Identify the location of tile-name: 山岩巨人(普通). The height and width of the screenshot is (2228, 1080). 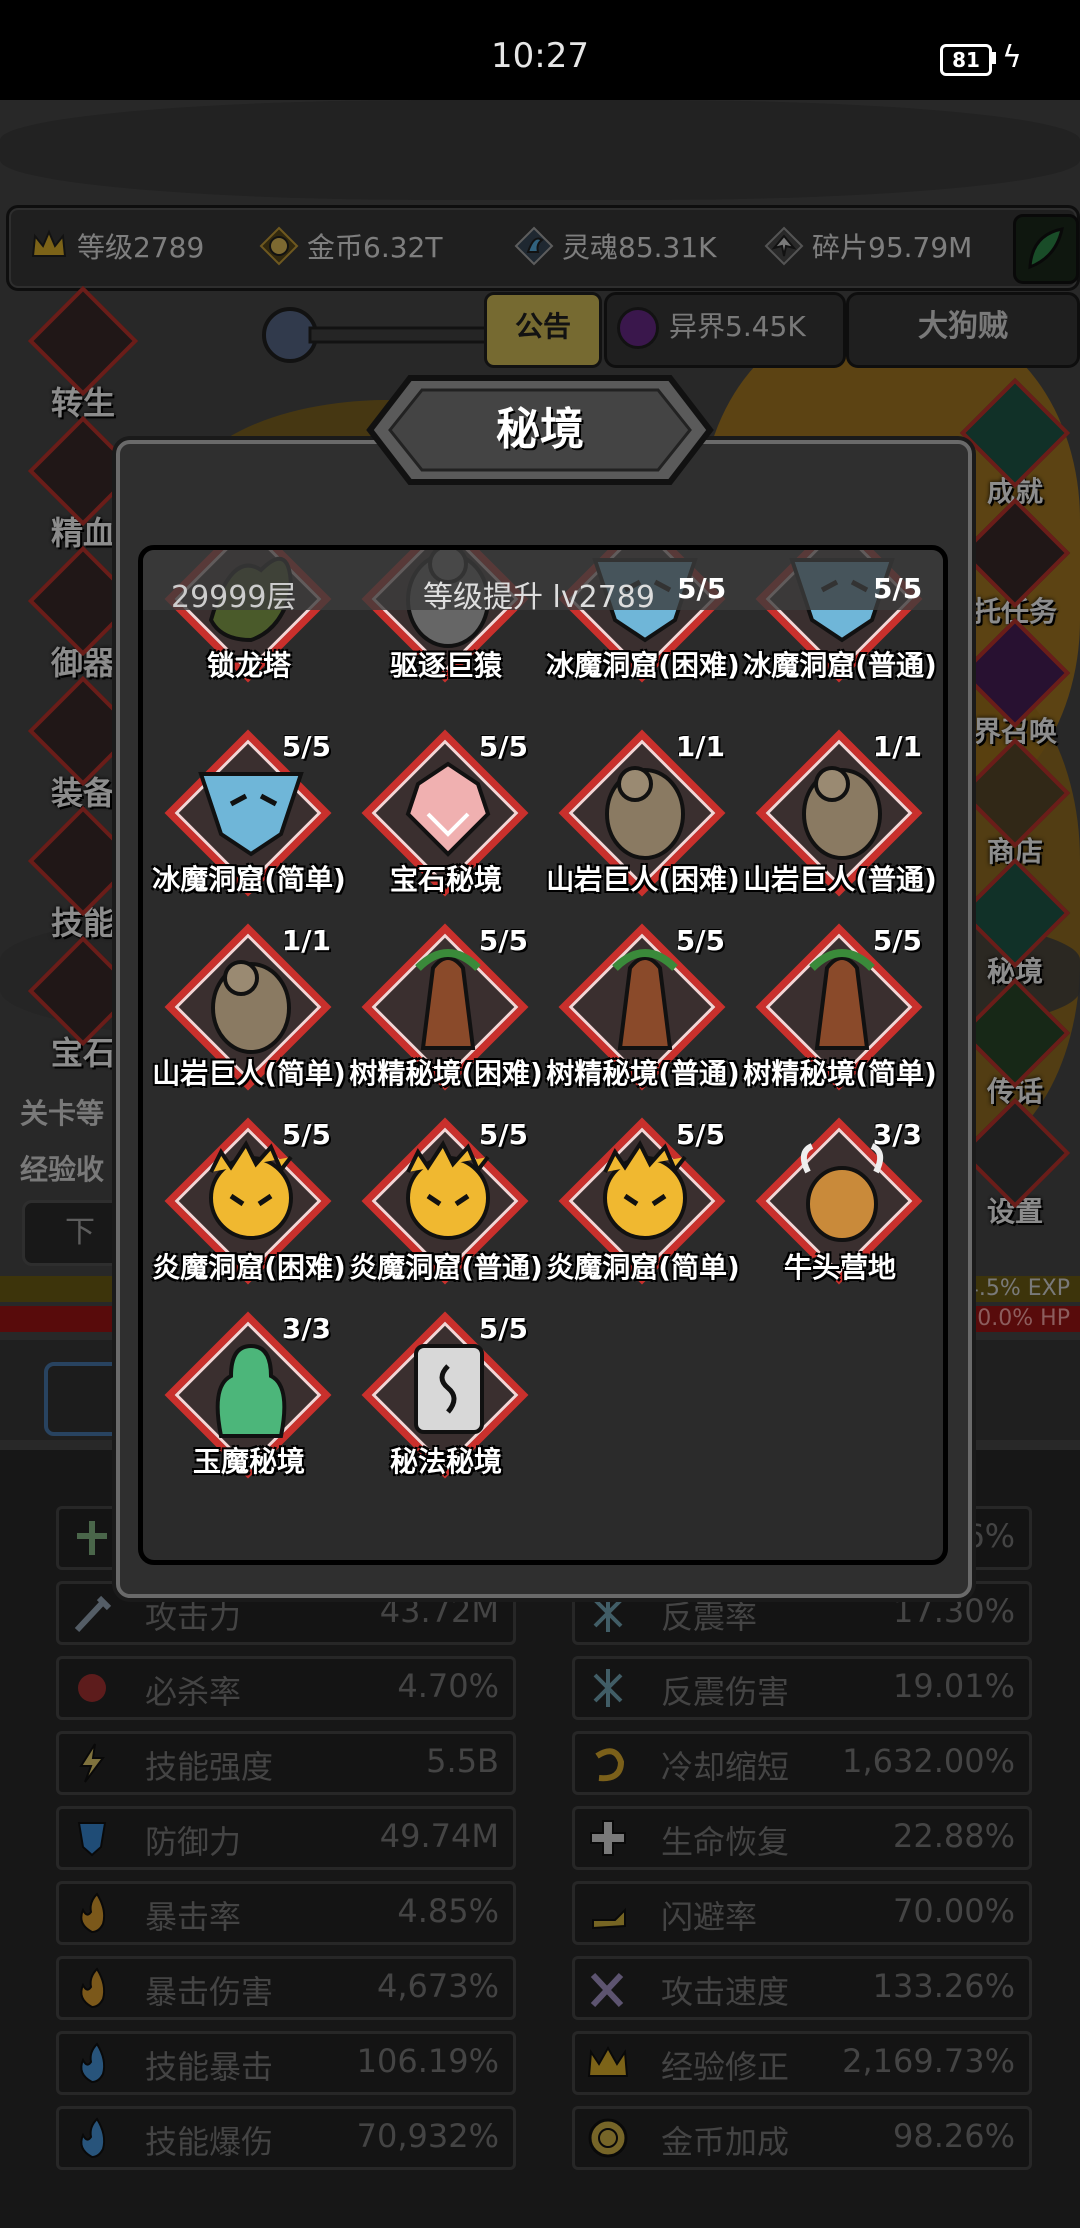
(840, 879).